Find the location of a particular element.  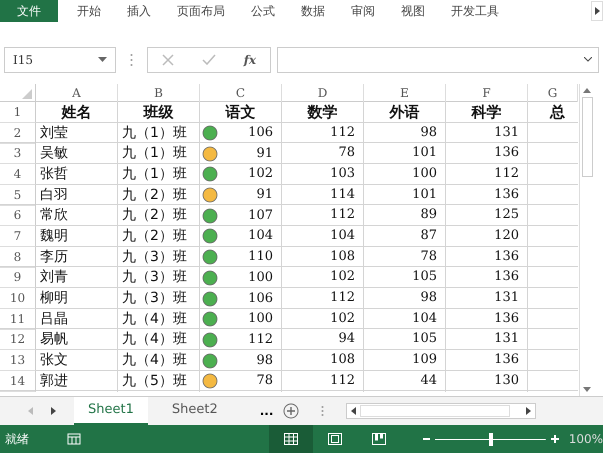

next-sheet-icon is located at coordinates (53, 411).